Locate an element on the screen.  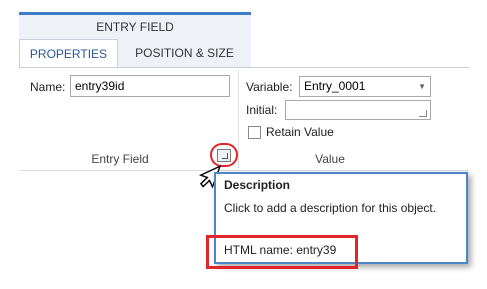
tooltip-title: Description is located at coordinates (257, 185).